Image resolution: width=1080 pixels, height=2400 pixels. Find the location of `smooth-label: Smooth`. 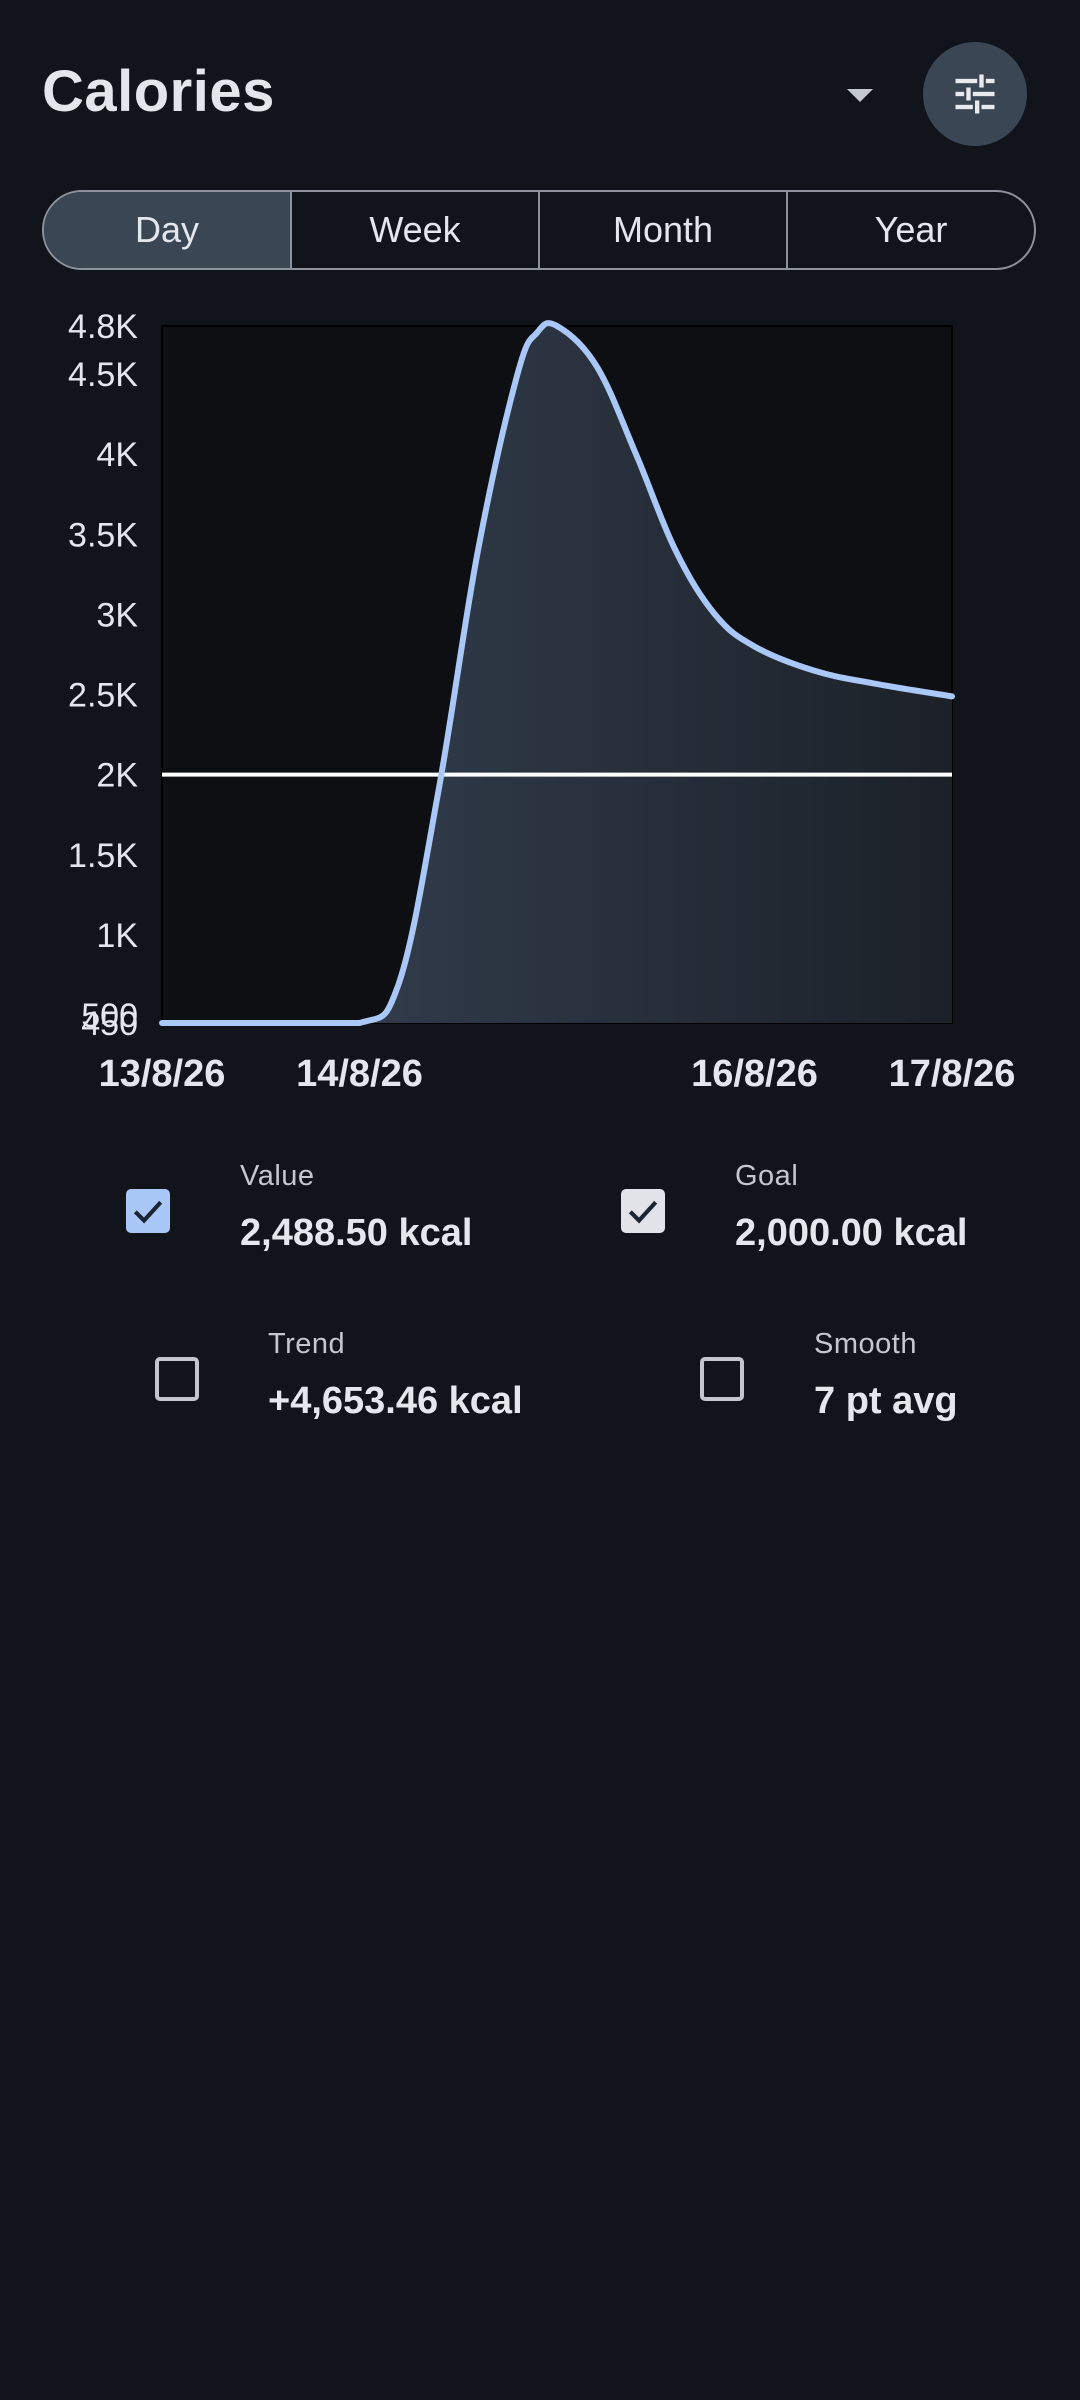

smooth-label: Smooth is located at coordinates (865, 1344).